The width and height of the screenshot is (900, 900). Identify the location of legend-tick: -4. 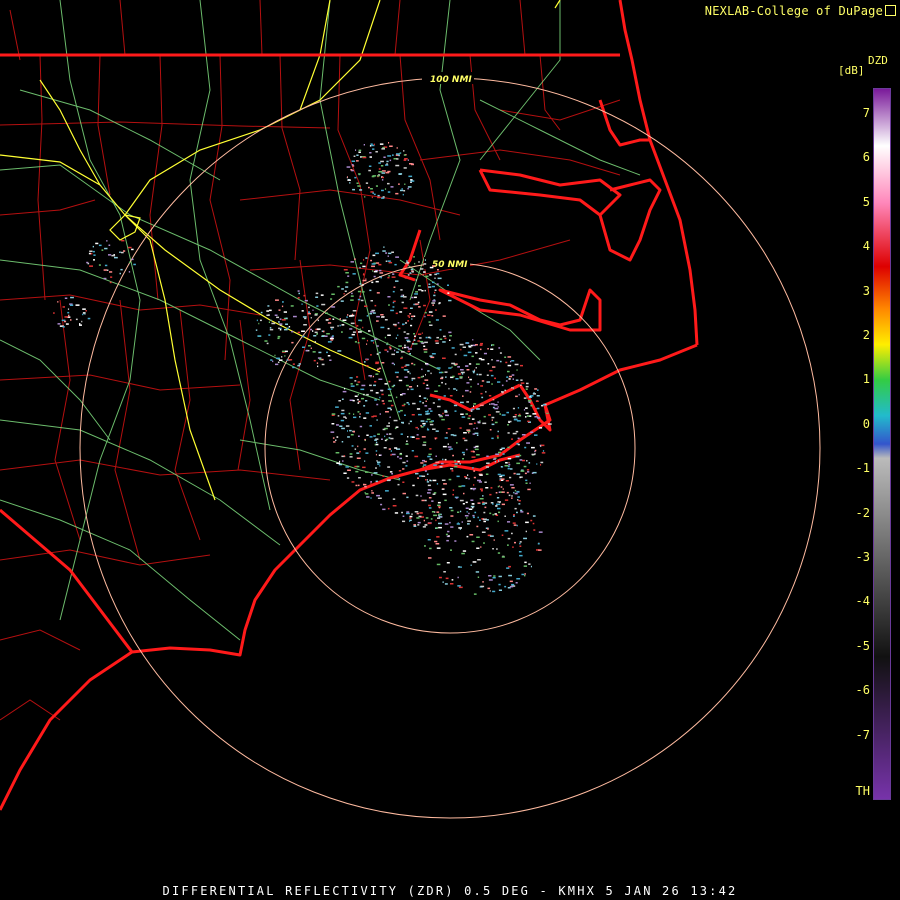
(862, 601).